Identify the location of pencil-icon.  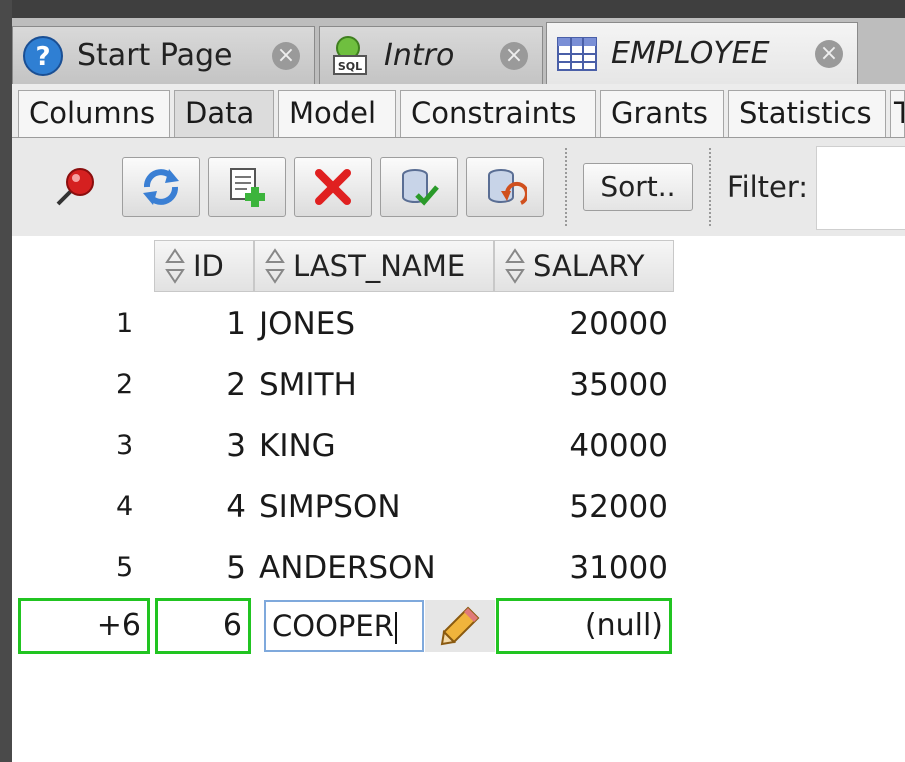
(460, 626).